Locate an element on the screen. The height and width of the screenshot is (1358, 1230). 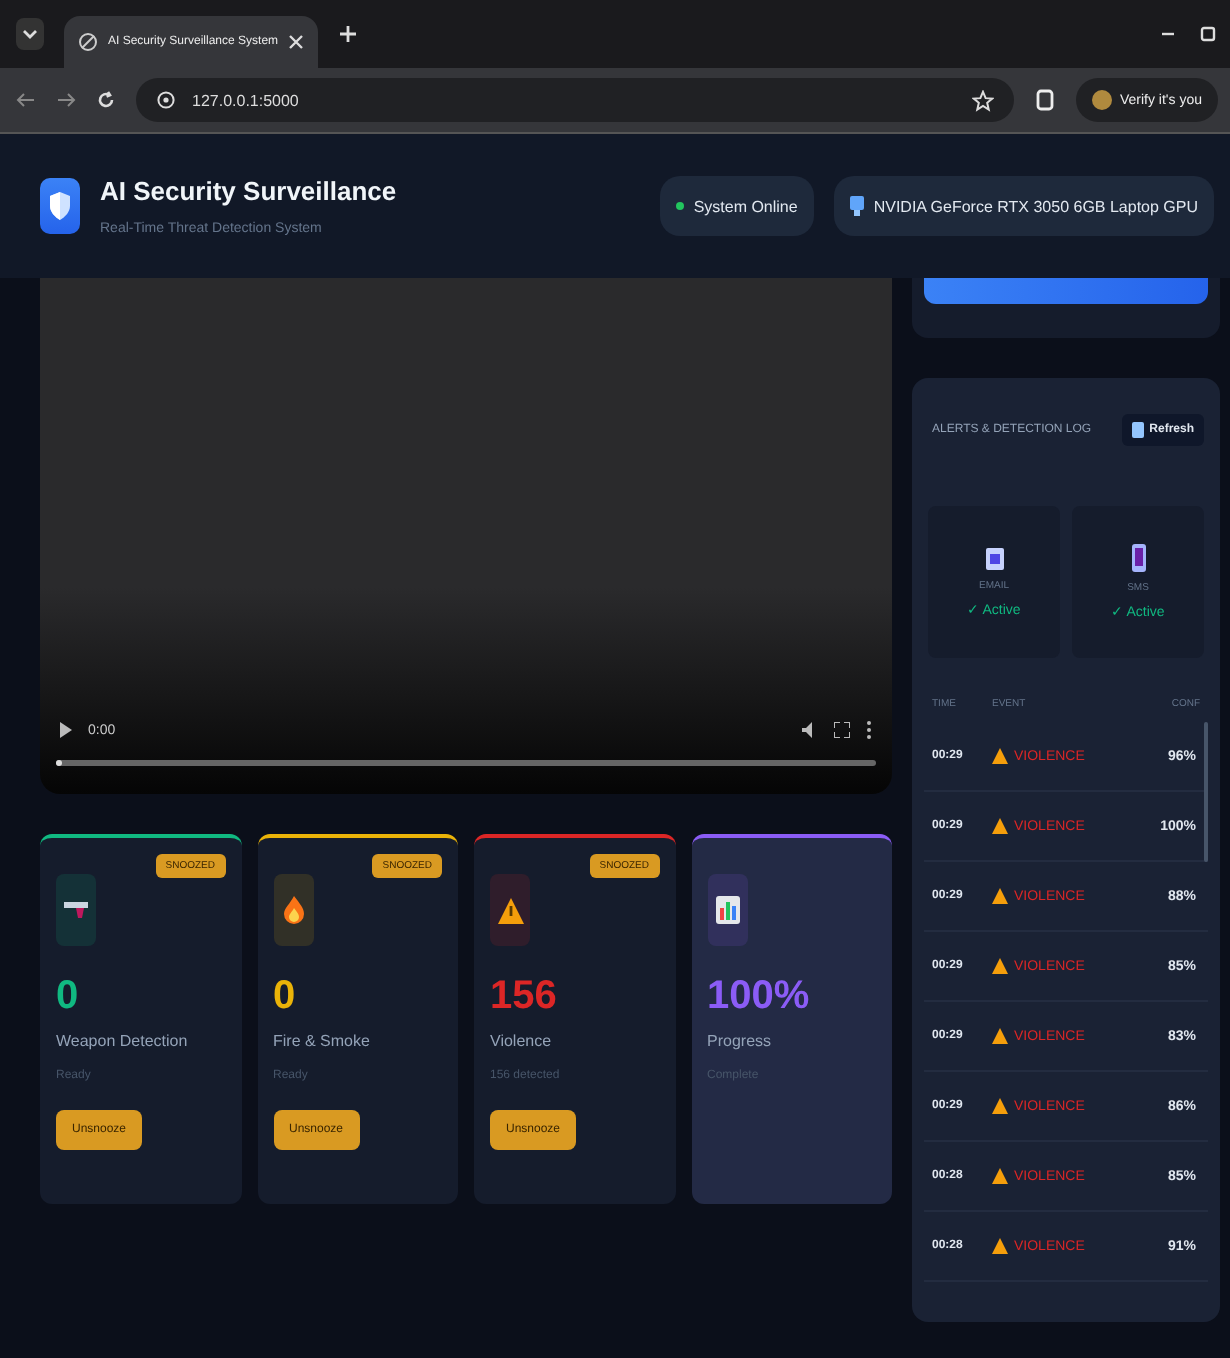
scrollbar is located at coordinates (1206, 792).